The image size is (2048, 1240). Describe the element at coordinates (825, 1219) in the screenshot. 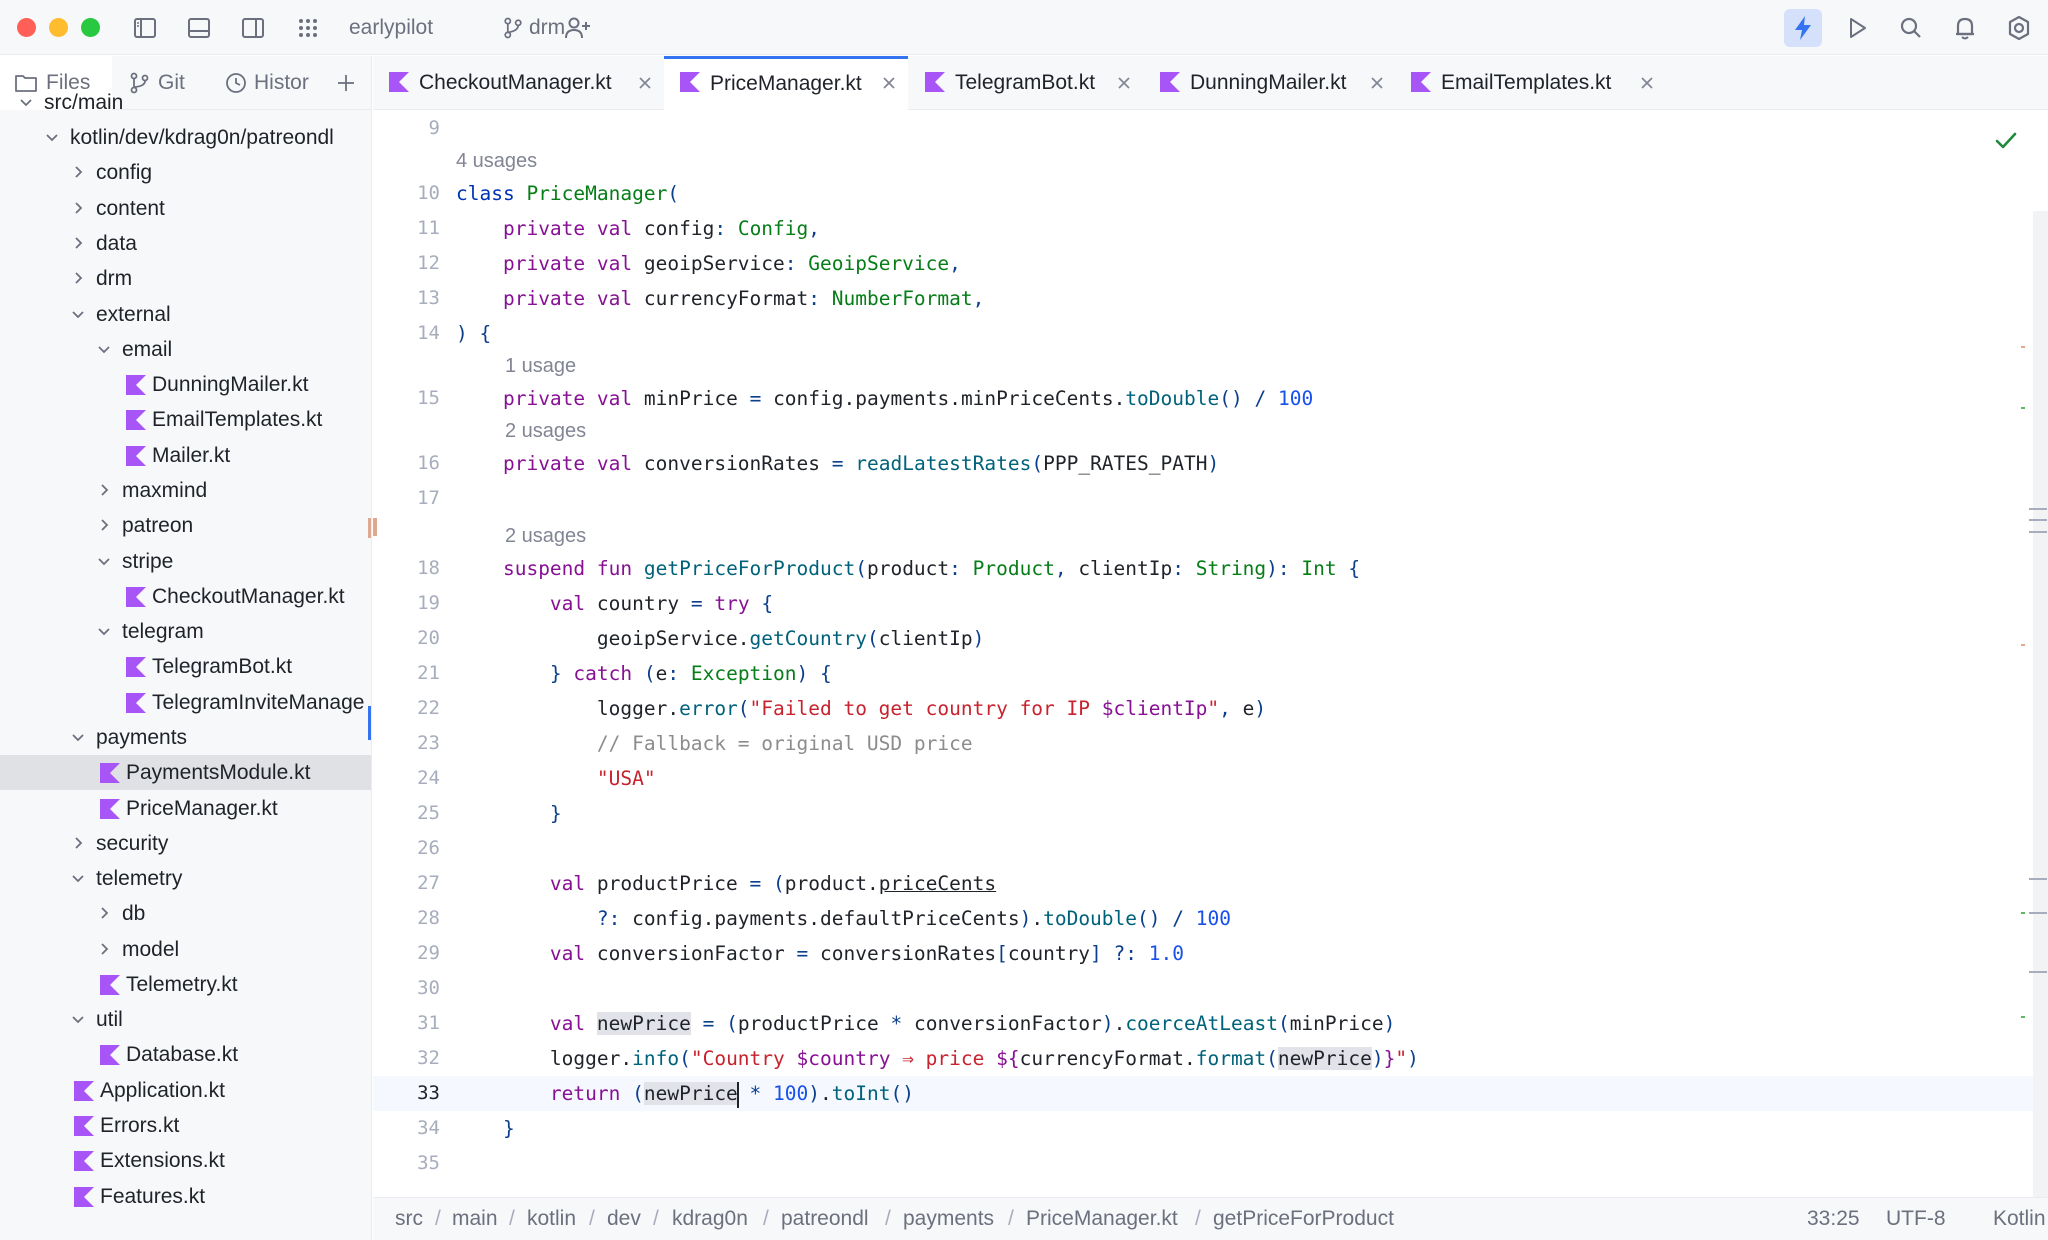

I see `breadcrumb-item: patreondl` at that location.